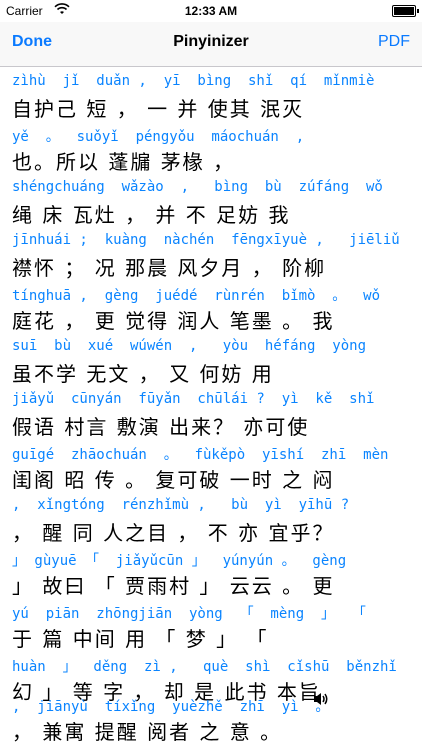  What do you see at coordinates (173, 586) in the screenshot?
I see `hanzi-line: 」 故曰 「 贾雨村 」 云云 。 更` at bounding box center [173, 586].